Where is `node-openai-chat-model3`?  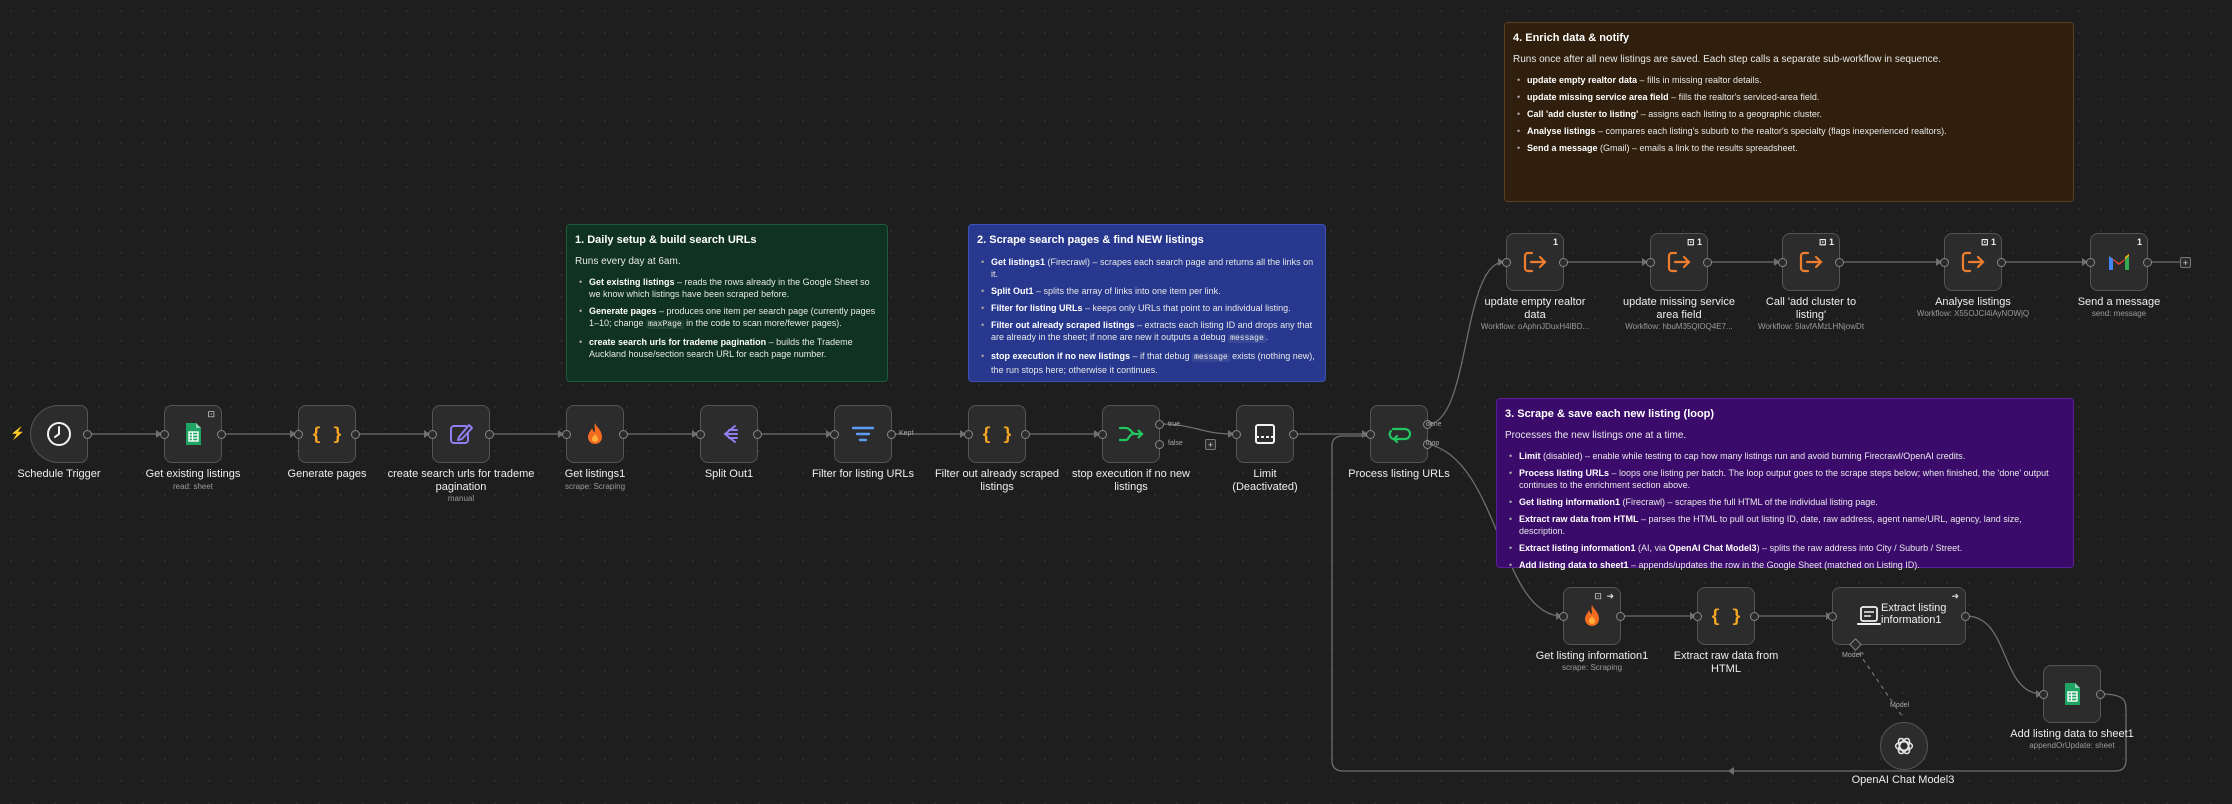
node-openai-chat-model3 is located at coordinates (1904, 746).